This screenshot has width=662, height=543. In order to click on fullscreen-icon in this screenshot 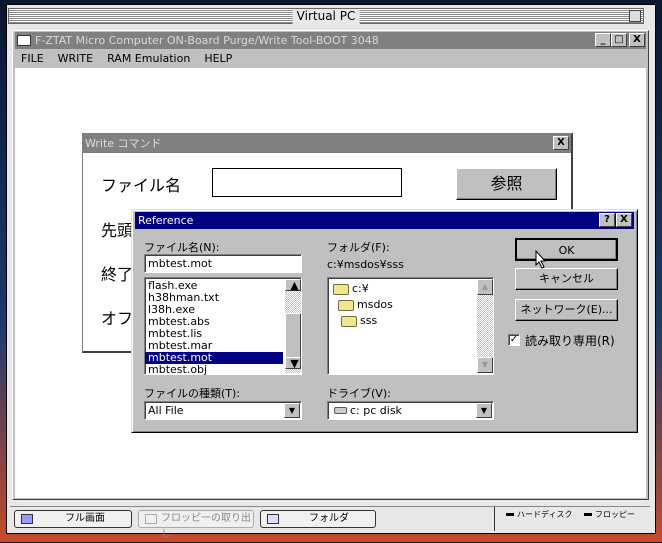, I will do `click(27, 519)`.